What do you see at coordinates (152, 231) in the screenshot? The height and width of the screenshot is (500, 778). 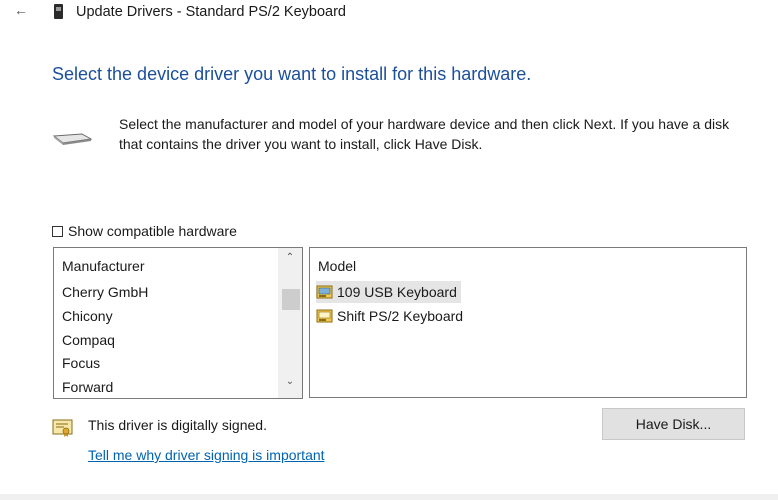 I see `checkbox-label: Show compatible hardware` at bounding box center [152, 231].